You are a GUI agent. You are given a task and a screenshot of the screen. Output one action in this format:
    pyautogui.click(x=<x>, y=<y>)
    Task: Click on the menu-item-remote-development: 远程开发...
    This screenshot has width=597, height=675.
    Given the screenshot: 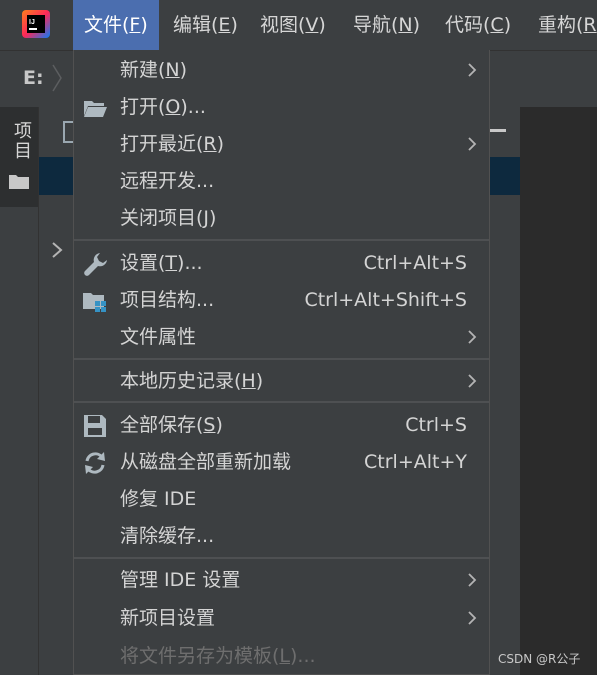 What is the action you would take?
    pyautogui.click(x=281, y=181)
    